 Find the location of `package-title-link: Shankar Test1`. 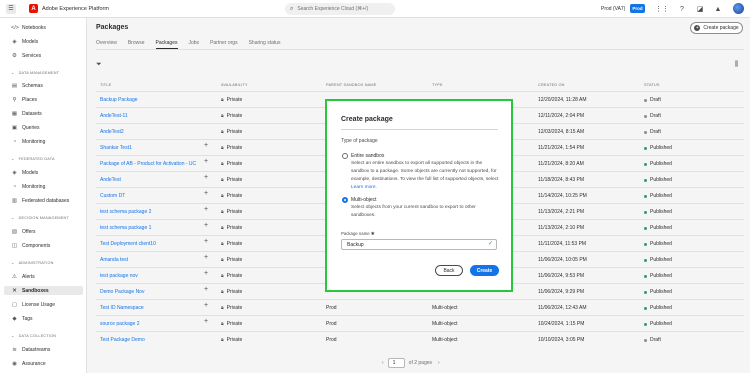

package-title-link: Shankar Test1 is located at coordinates (116, 148).